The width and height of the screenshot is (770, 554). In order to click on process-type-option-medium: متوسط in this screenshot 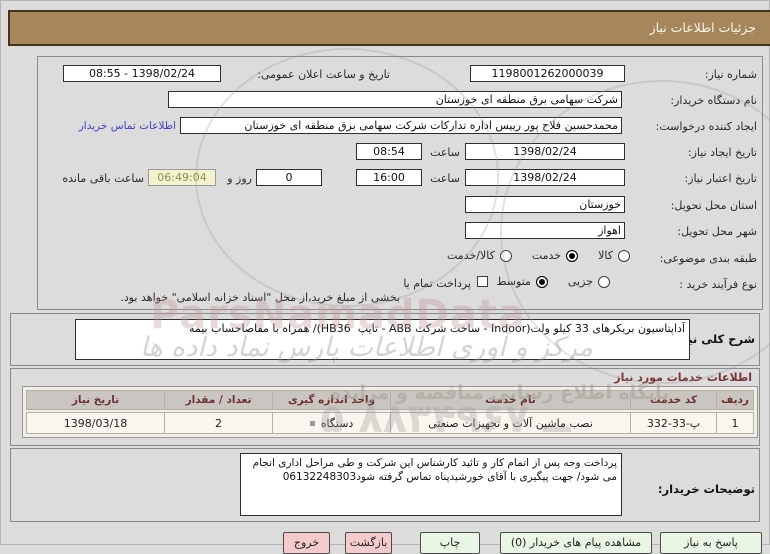, I will do `click(522, 281)`.